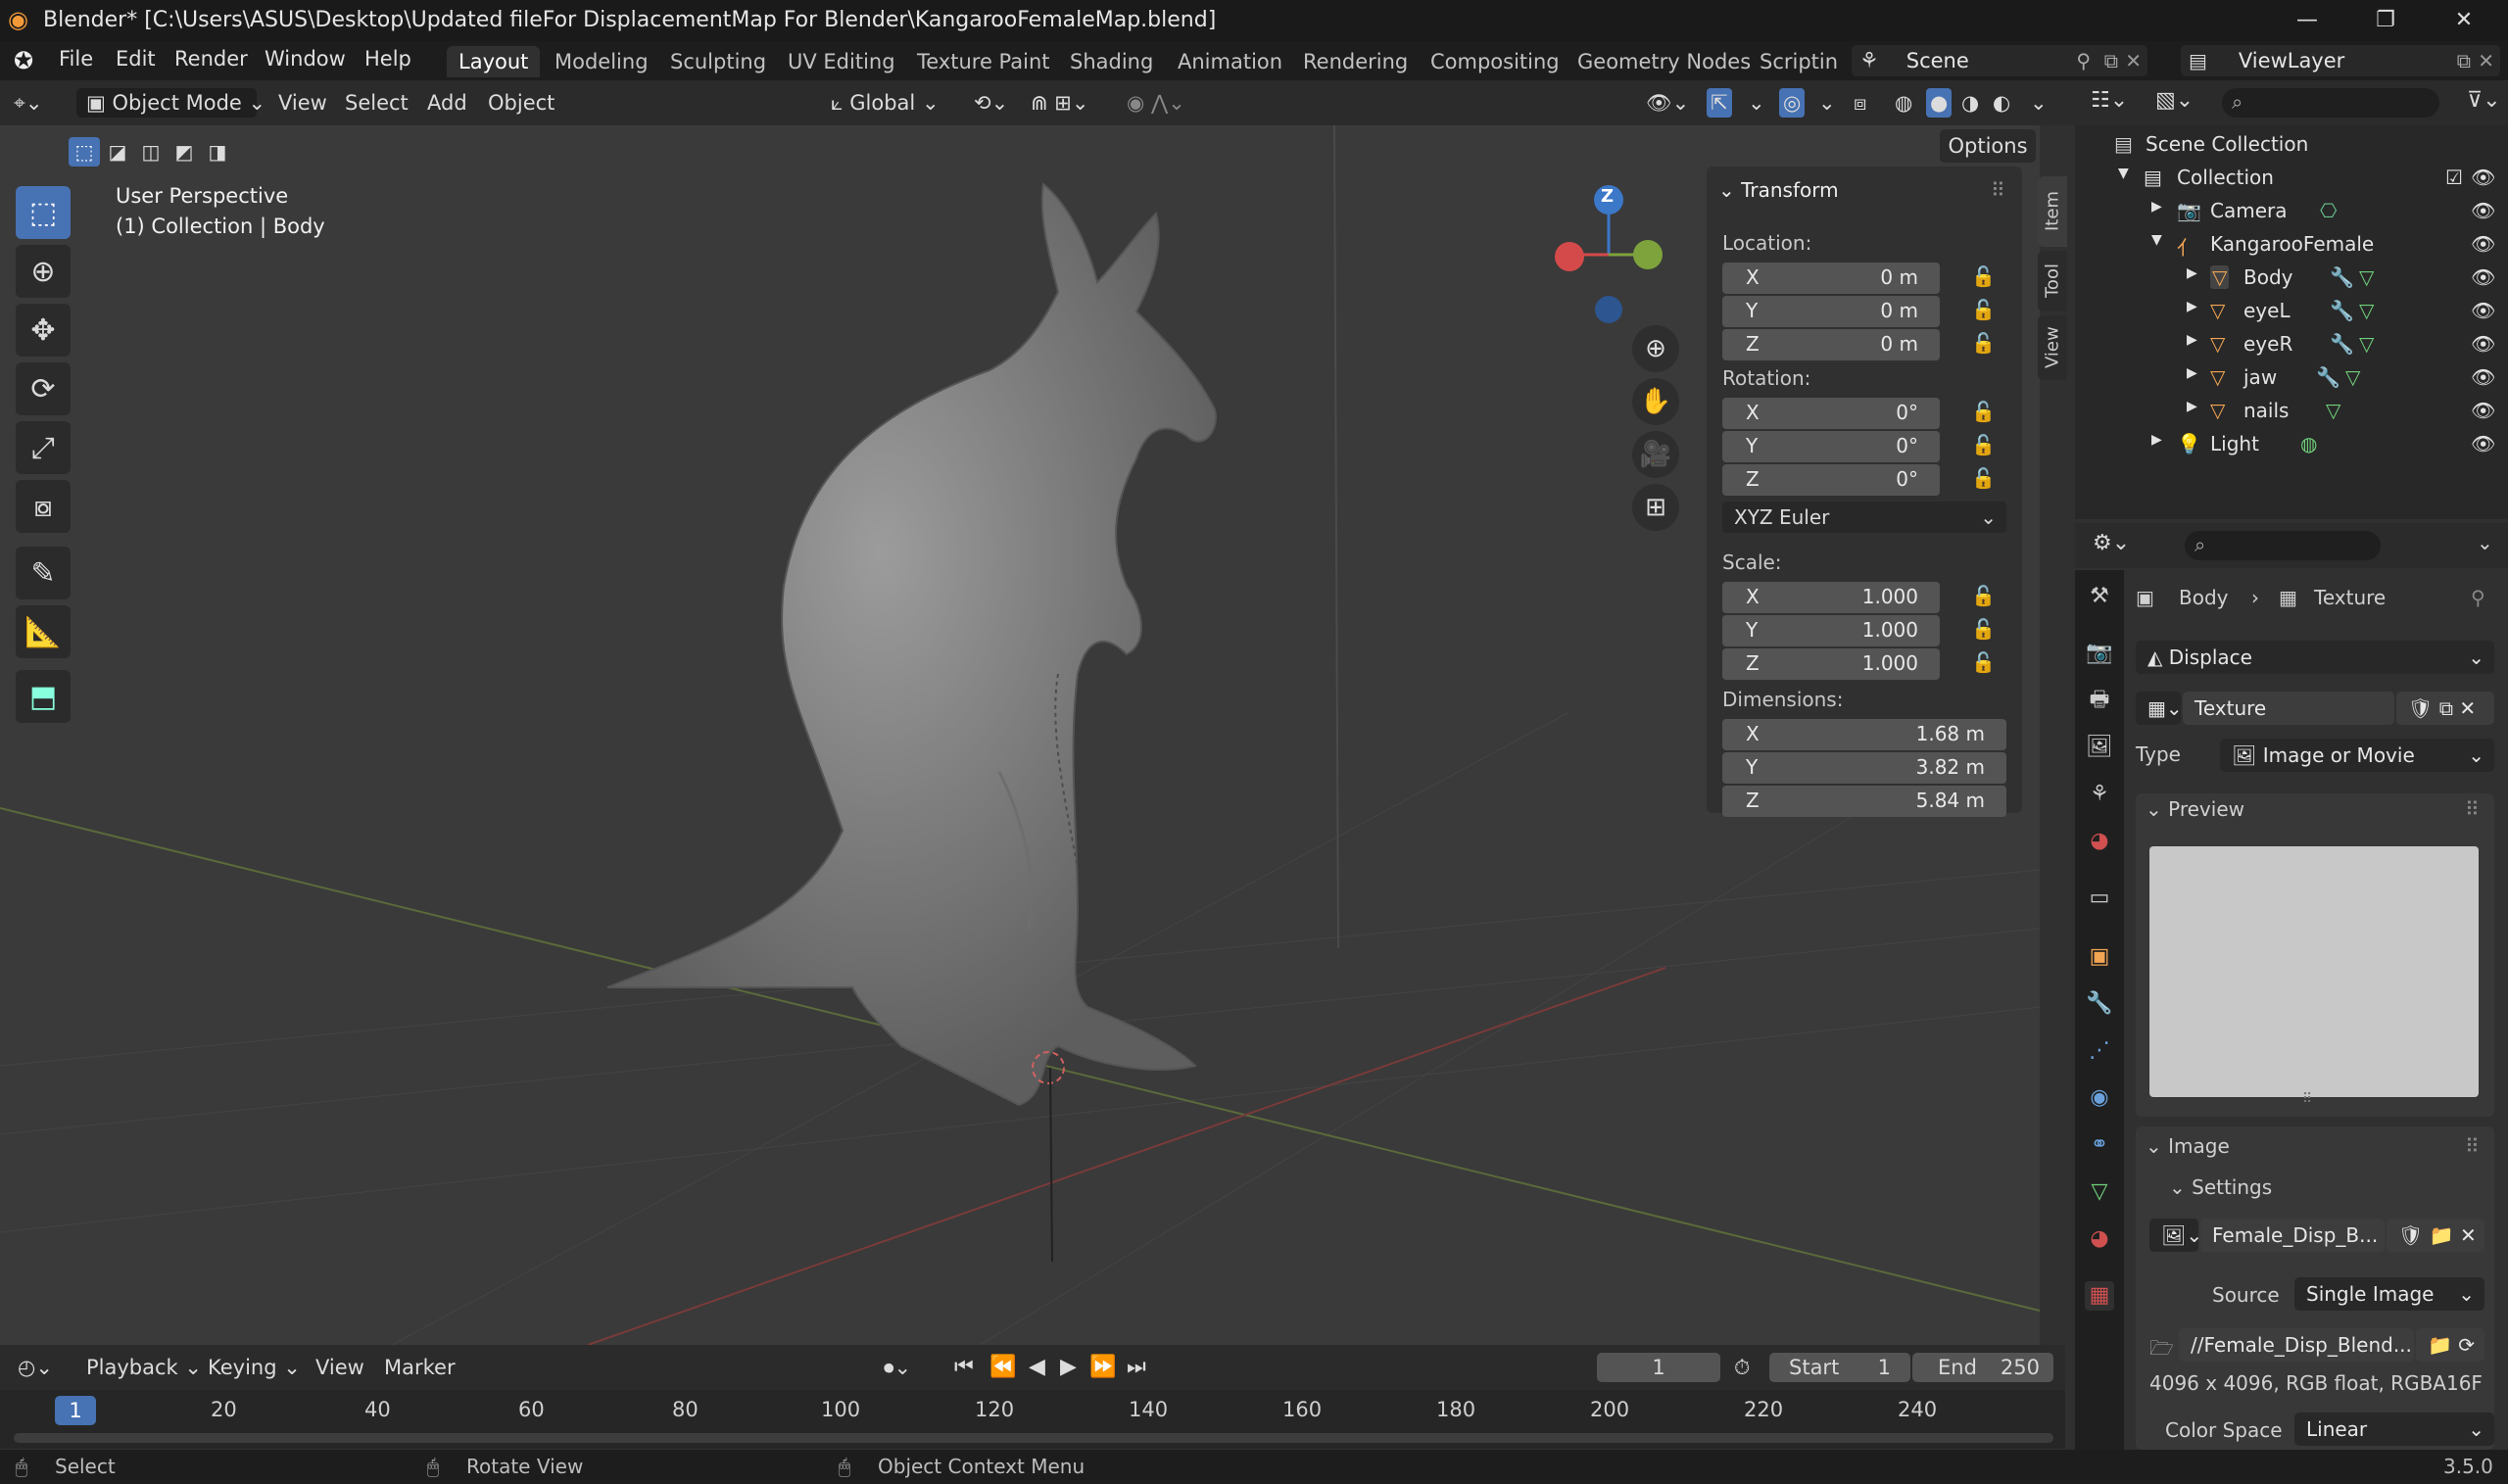 This screenshot has width=2508, height=1484. Describe the element at coordinates (1831, 664) in the screenshot. I see `scale-z-field: Z 1.000` at that location.